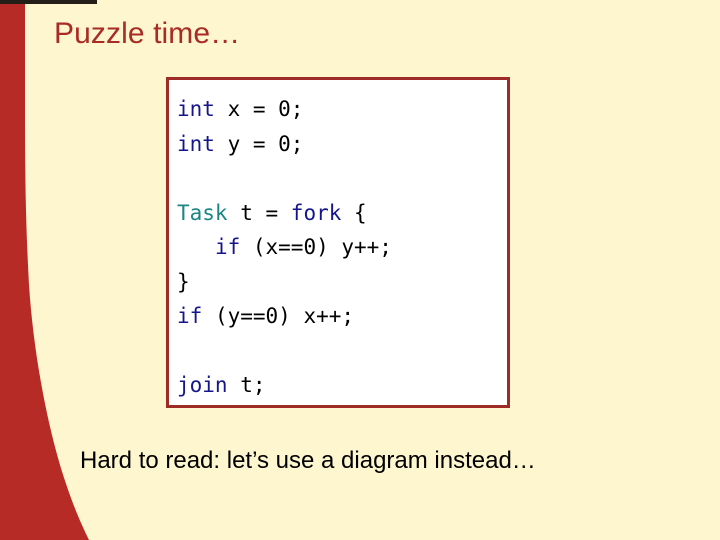 The height and width of the screenshot is (540, 720). Describe the element at coordinates (259, 109) in the screenshot. I see `code-token: x = 0;` at that location.